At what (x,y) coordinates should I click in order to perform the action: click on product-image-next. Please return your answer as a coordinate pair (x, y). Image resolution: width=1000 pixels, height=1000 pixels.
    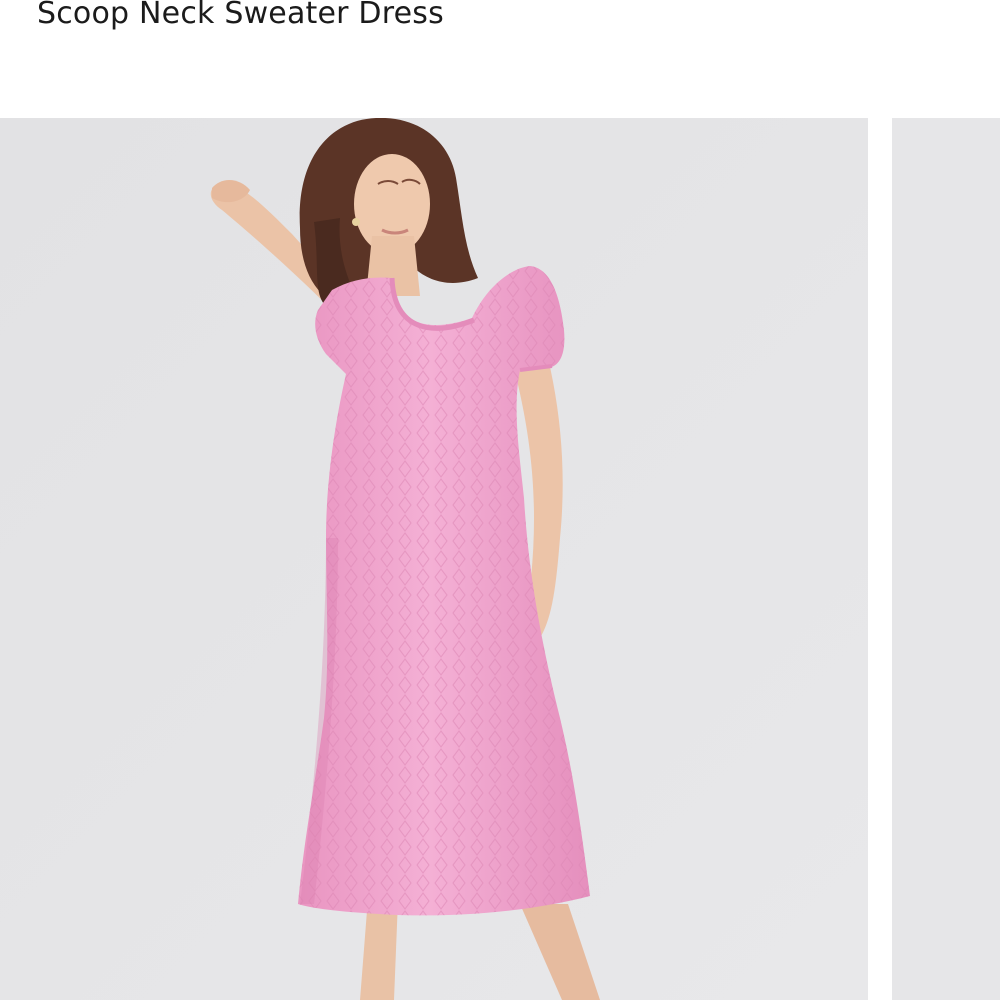
    Looking at the image, I should click on (946, 559).